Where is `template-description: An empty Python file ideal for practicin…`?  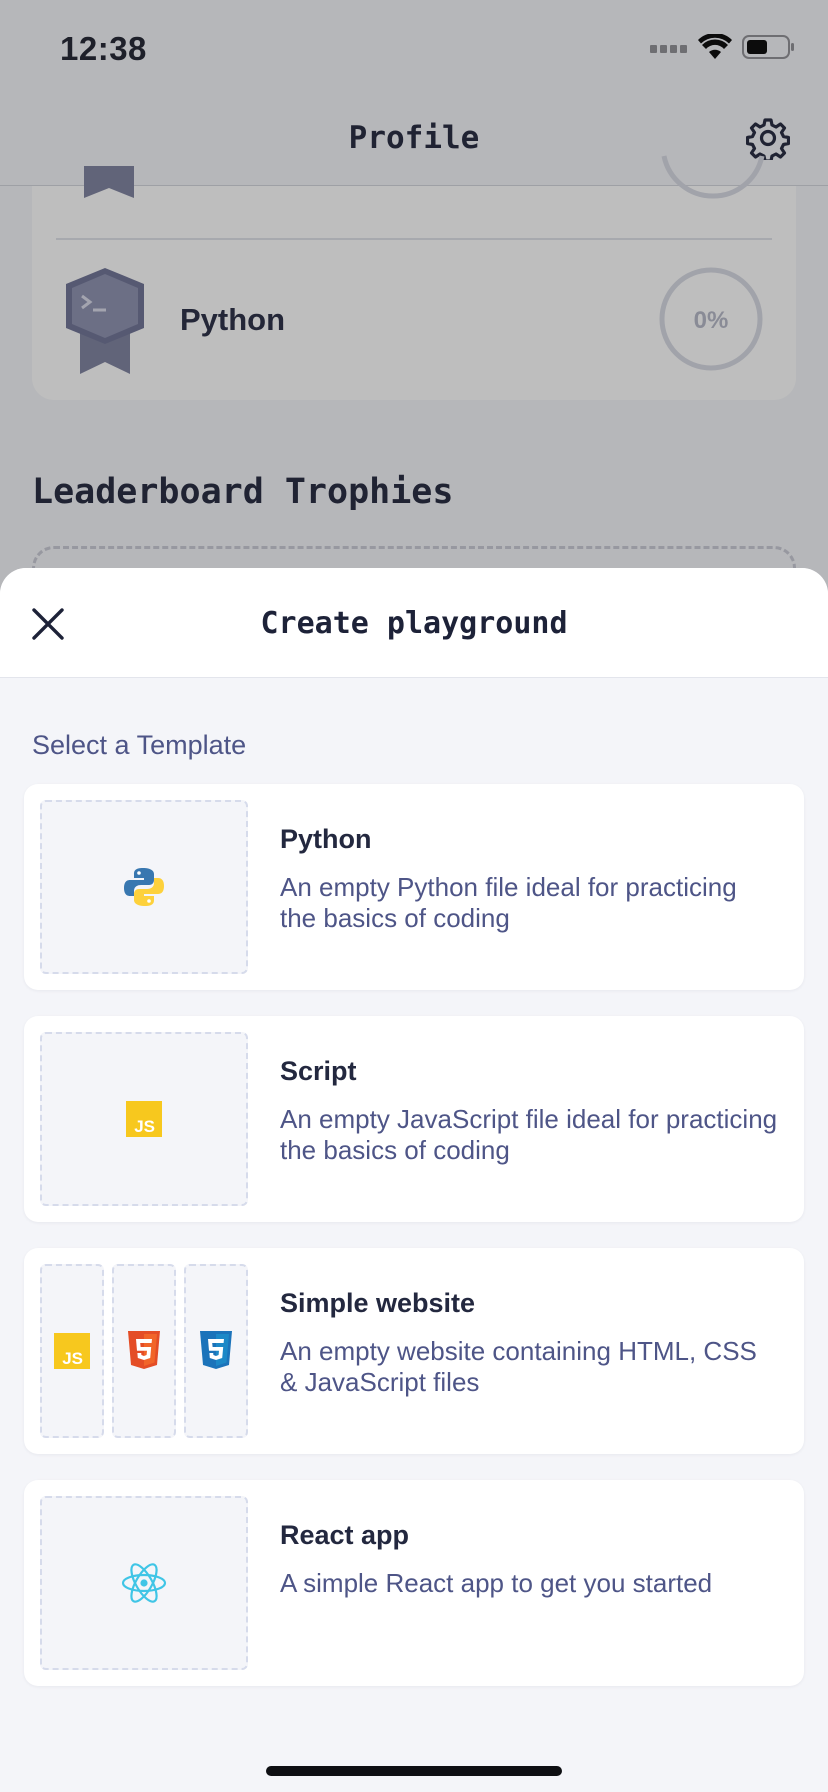 template-description: An empty Python file ideal for practicin… is located at coordinates (508, 902).